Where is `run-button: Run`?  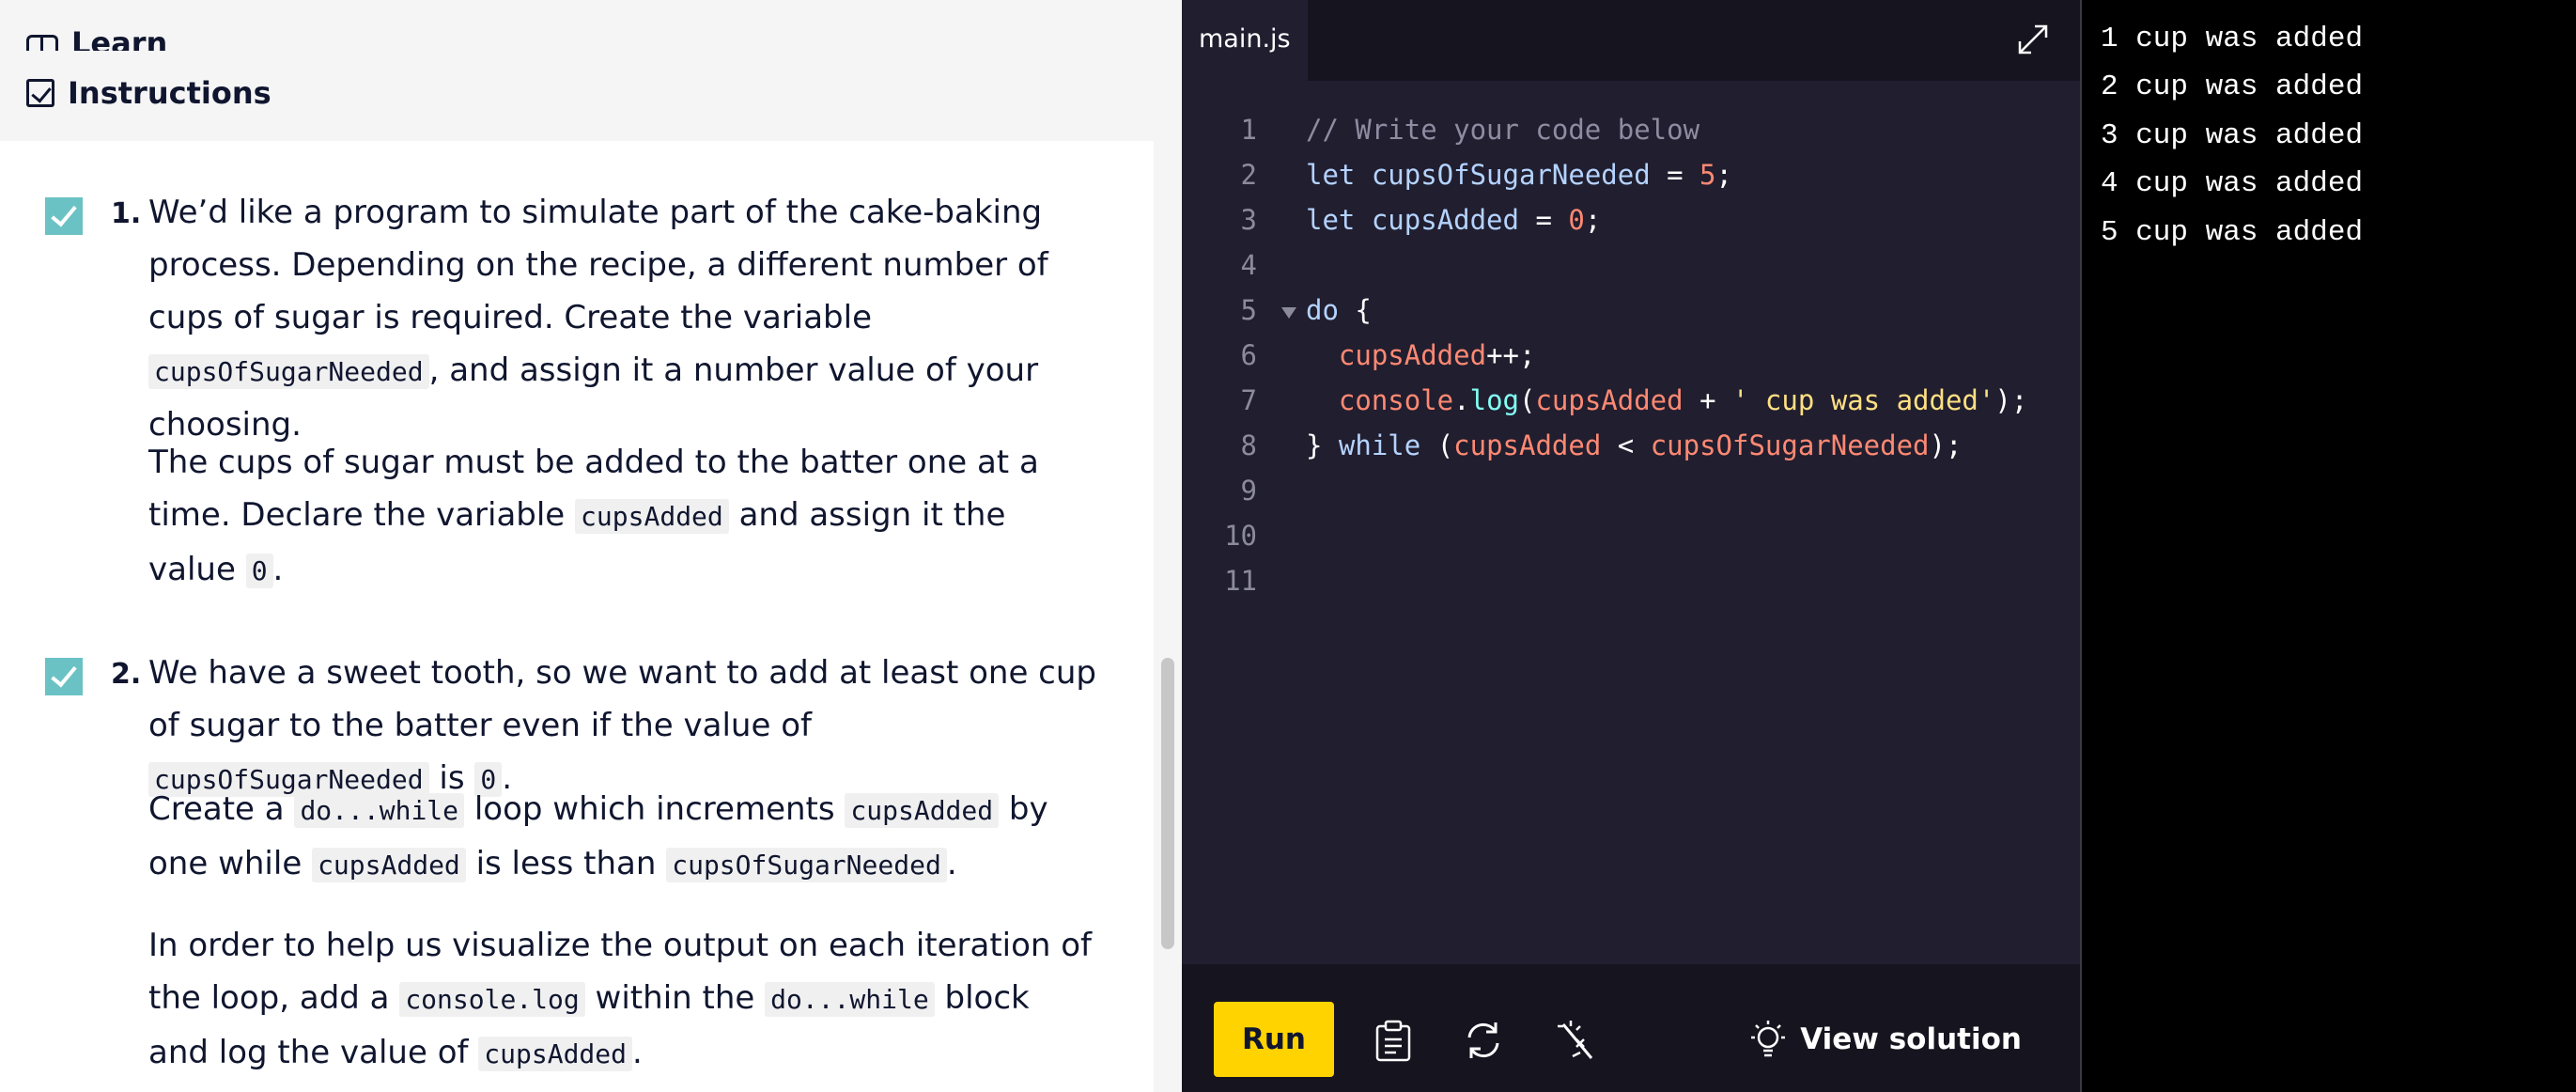 run-button: Run is located at coordinates (1274, 1039).